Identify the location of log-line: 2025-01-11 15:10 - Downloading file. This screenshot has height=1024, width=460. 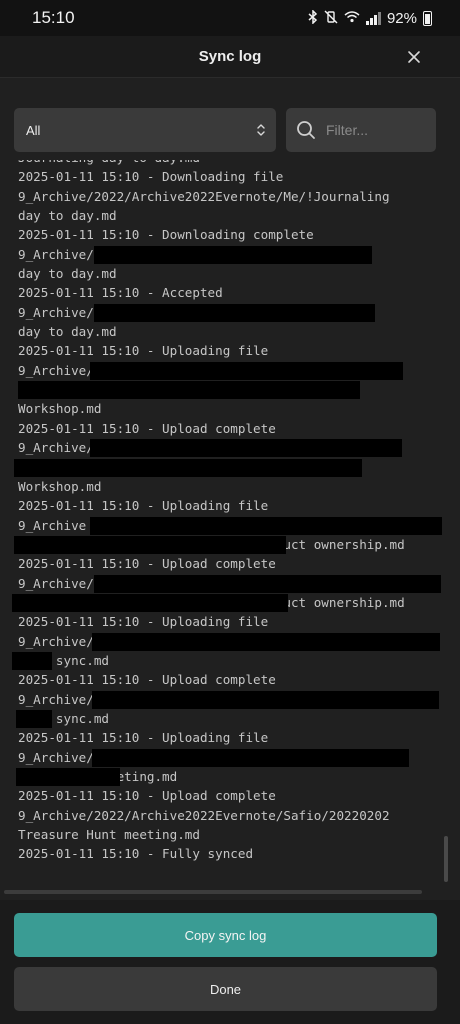
(151, 177).